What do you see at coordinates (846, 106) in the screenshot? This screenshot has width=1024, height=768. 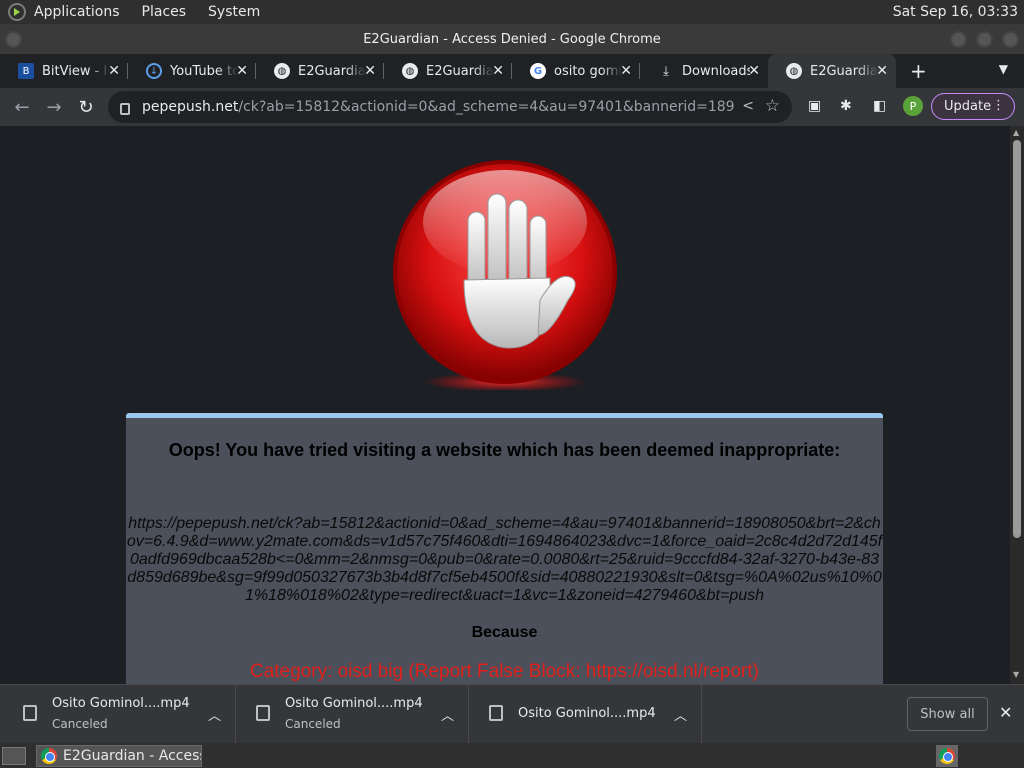 I see `extensions-puzzle-icon: ✱` at bounding box center [846, 106].